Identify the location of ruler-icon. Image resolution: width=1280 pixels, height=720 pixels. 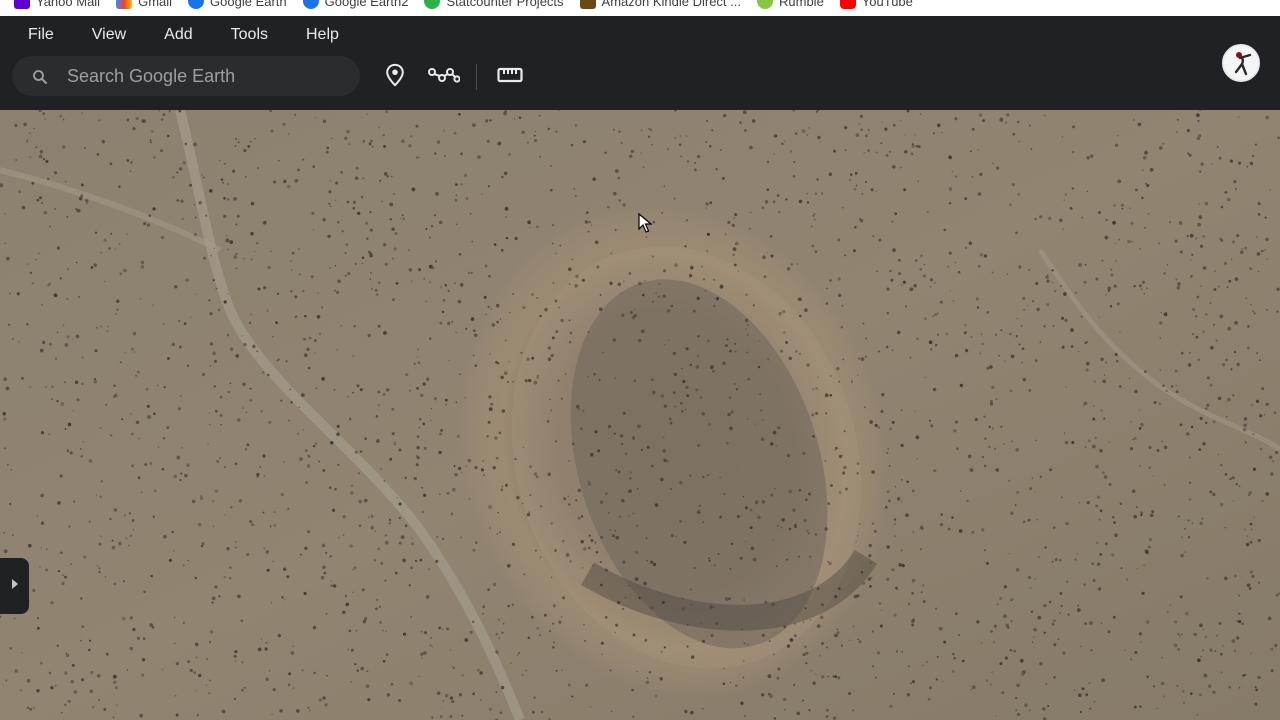
(510, 77).